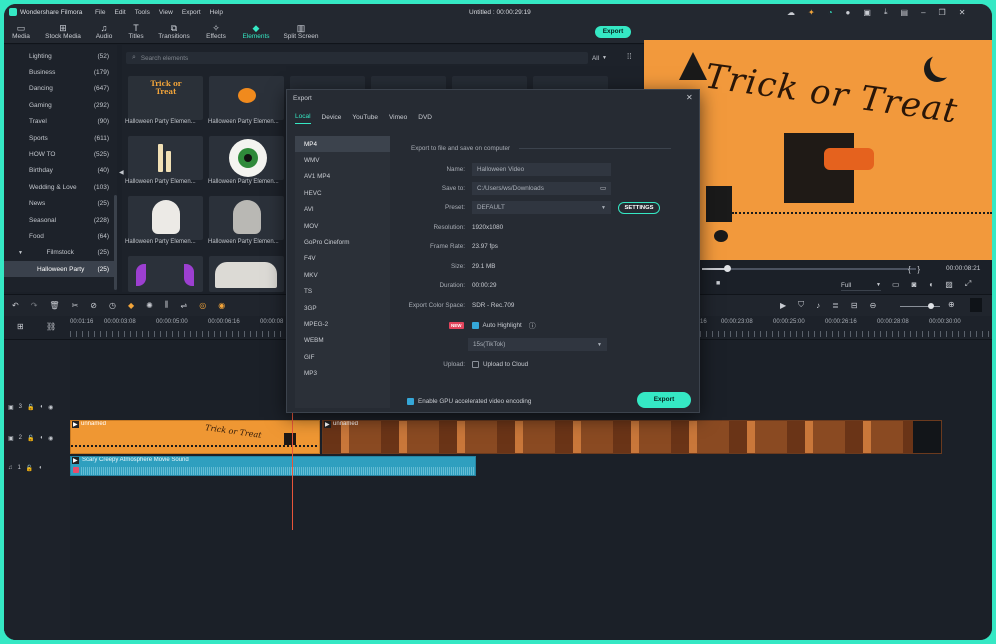 This screenshot has width=996, height=644. What do you see at coordinates (342, 226) in the screenshot?
I see `format-option-mov: MOV` at bounding box center [342, 226].